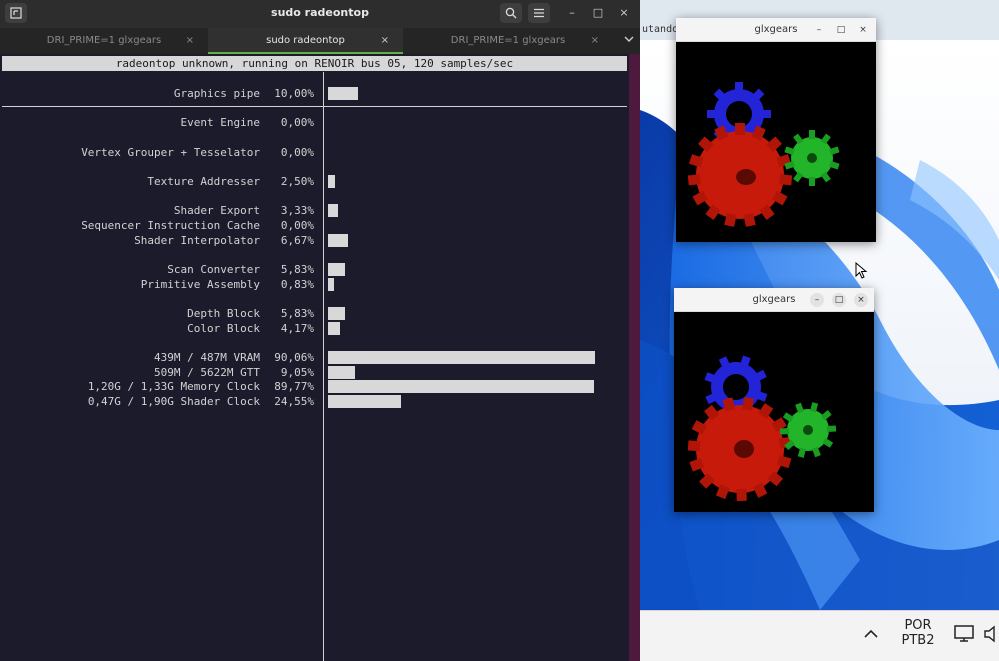 Image resolution: width=999 pixels, height=661 pixels. What do you see at coordinates (918, 625) in the screenshot?
I see `language-code: POR` at bounding box center [918, 625].